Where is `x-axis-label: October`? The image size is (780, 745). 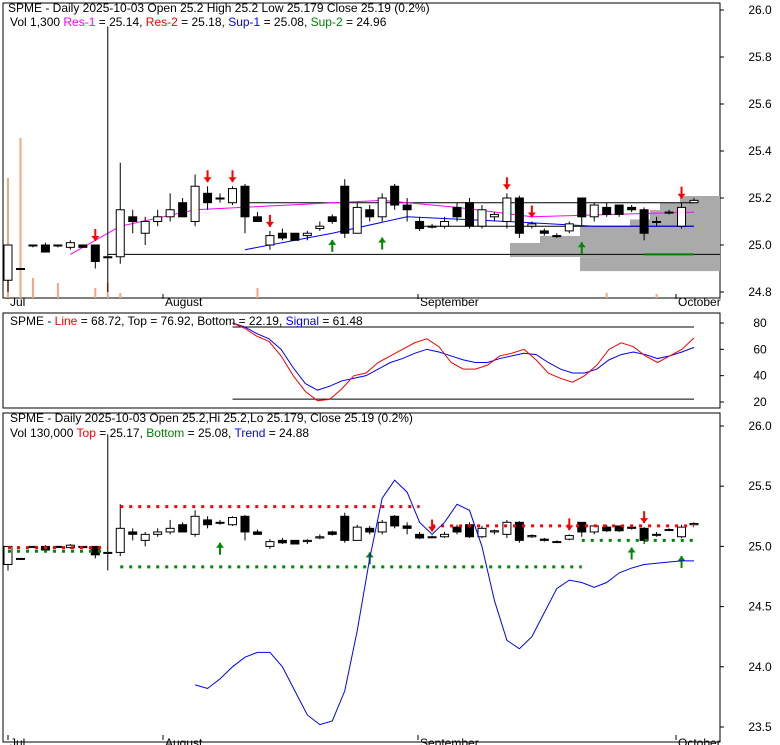
x-axis-label: October is located at coordinates (699, 740).